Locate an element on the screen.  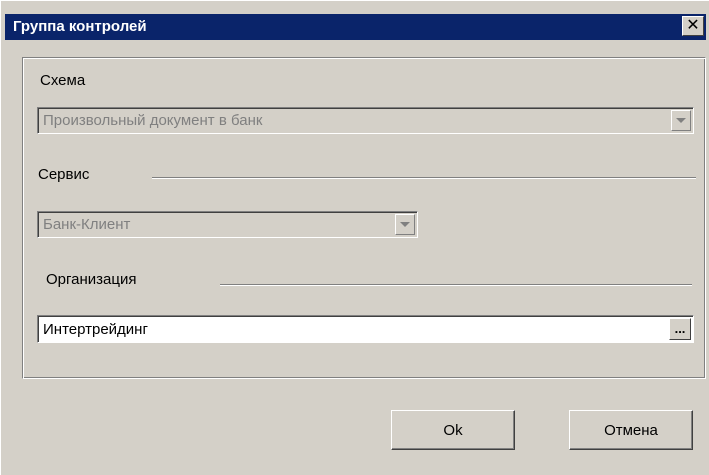
service-combo: Банк-Клиент is located at coordinates (227, 224).